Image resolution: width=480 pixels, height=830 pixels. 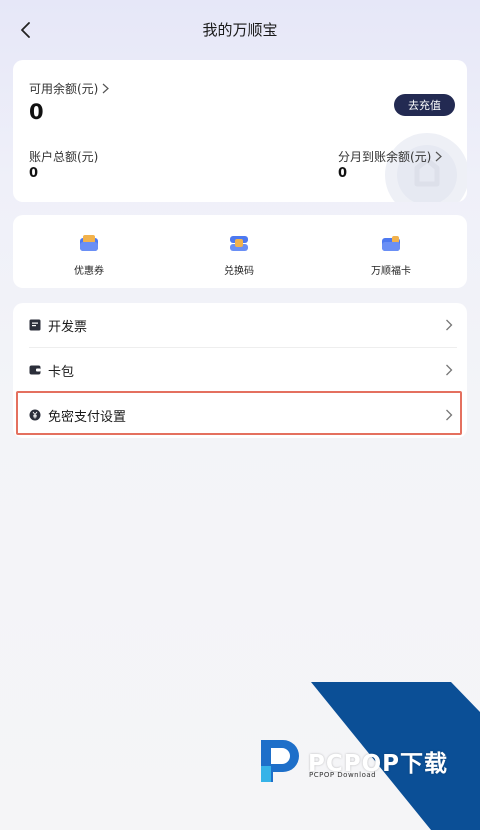 I want to click on available-balance-link: 可用余额(元), so click(x=69, y=88).